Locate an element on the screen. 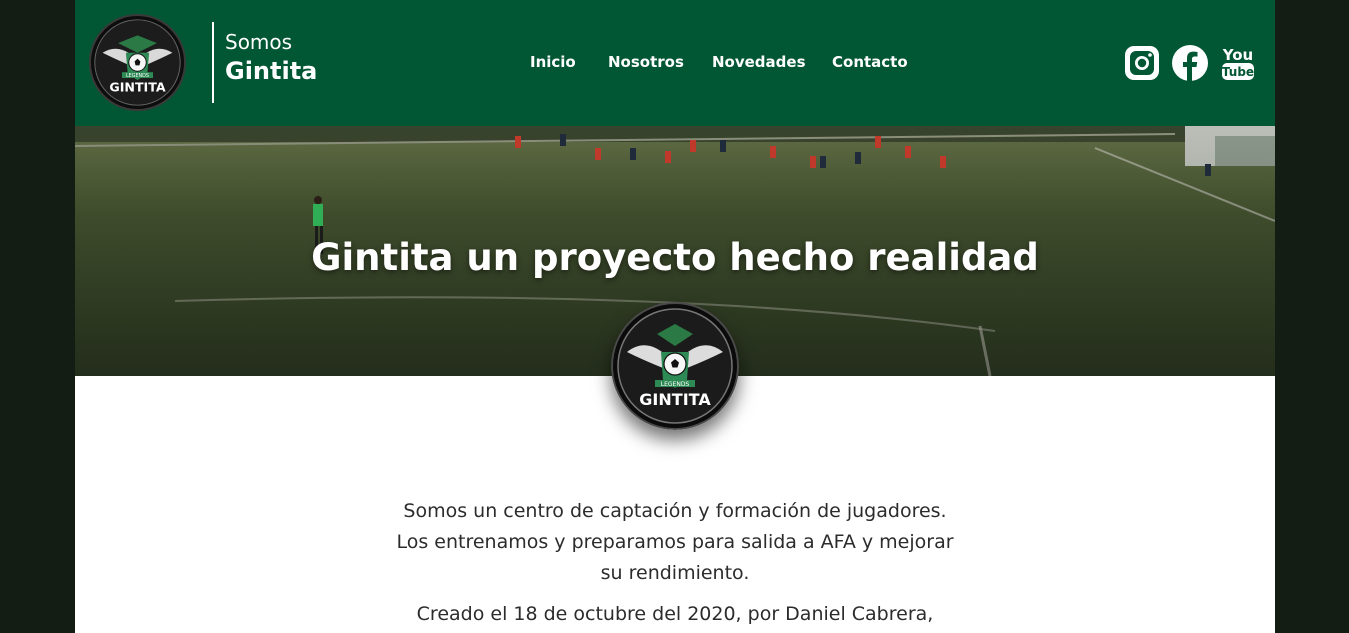 The width and height of the screenshot is (1349, 633). svg-text: LEGENDS is located at coordinates (675, 384).